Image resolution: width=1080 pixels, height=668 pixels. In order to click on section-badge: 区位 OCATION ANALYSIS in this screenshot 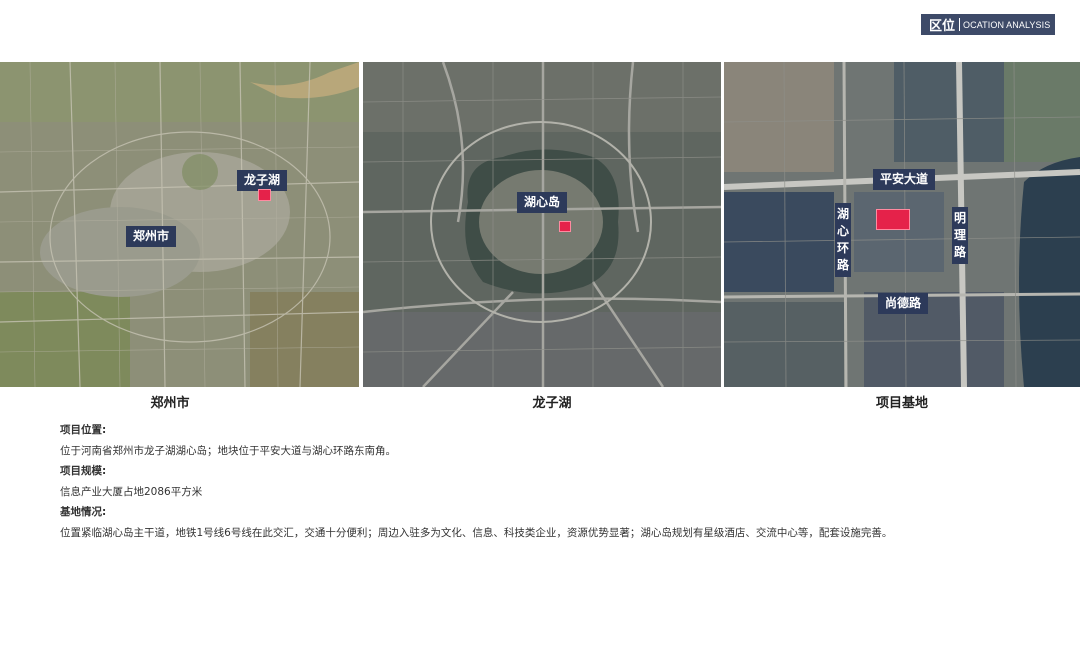, I will do `click(988, 24)`.